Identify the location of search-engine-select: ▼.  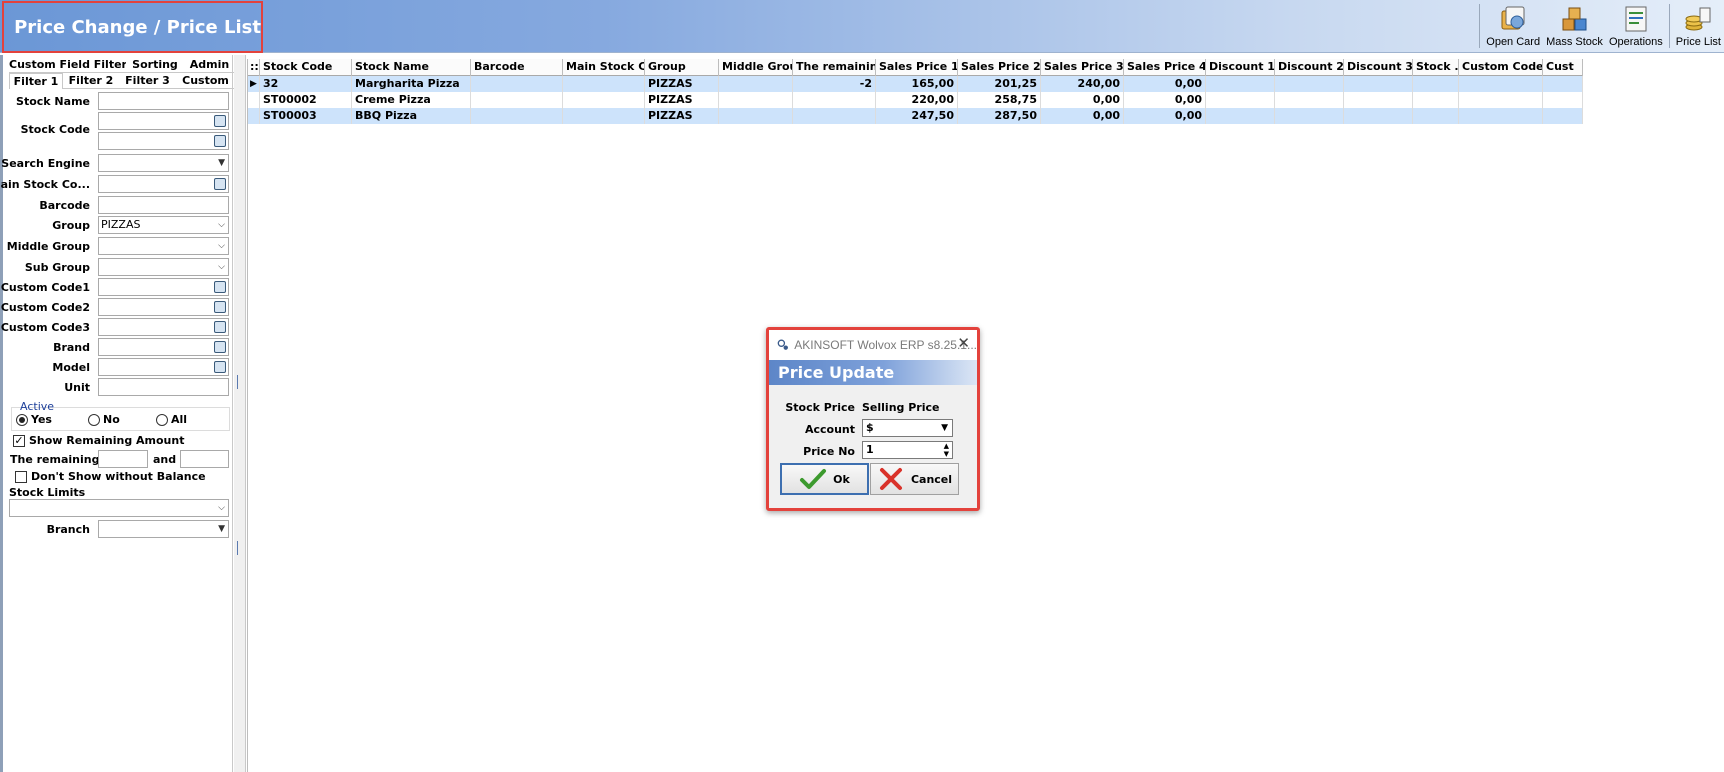
(163, 163).